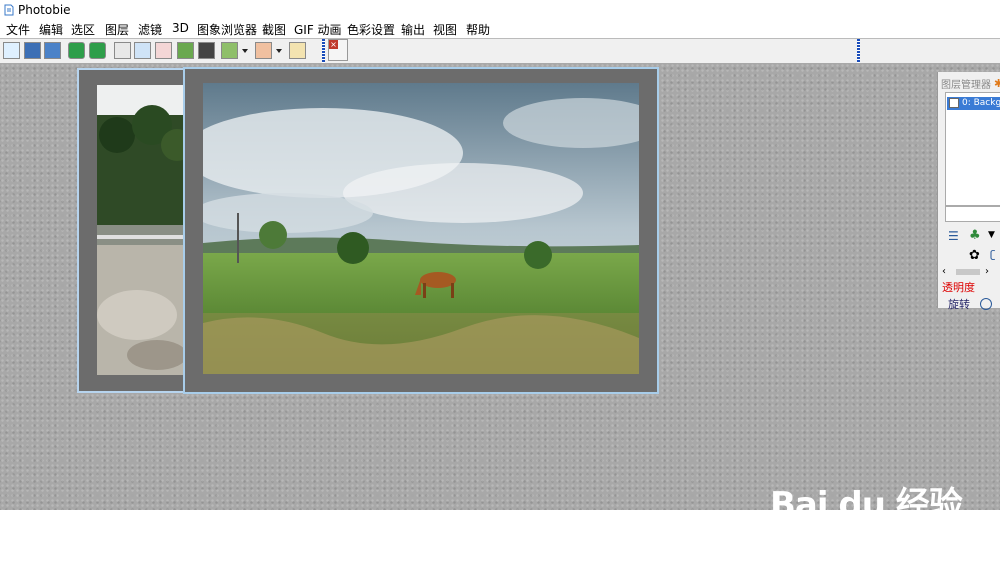  Describe the element at coordinates (986, 304) in the screenshot. I see `rotate-slider-knob-icon` at that location.